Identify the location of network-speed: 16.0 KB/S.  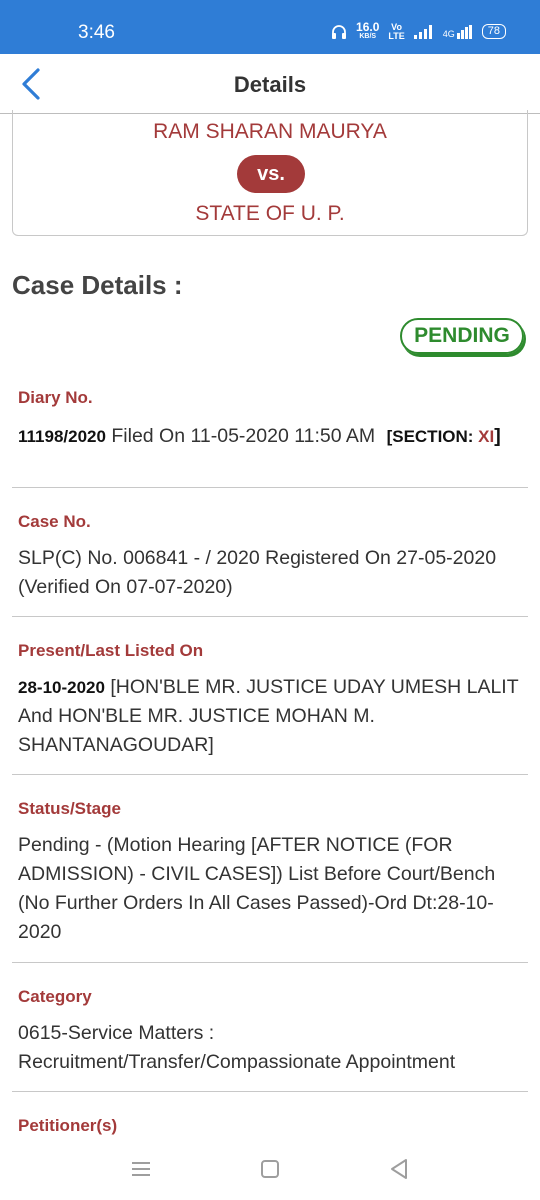
(368, 30).